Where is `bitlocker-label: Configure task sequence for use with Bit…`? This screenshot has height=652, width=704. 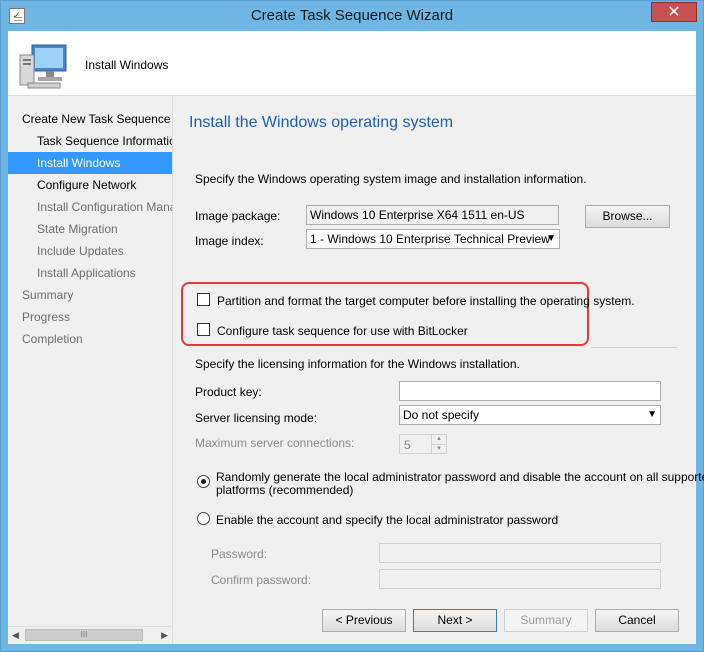 bitlocker-label: Configure task sequence for use with Bit… is located at coordinates (342, 331).